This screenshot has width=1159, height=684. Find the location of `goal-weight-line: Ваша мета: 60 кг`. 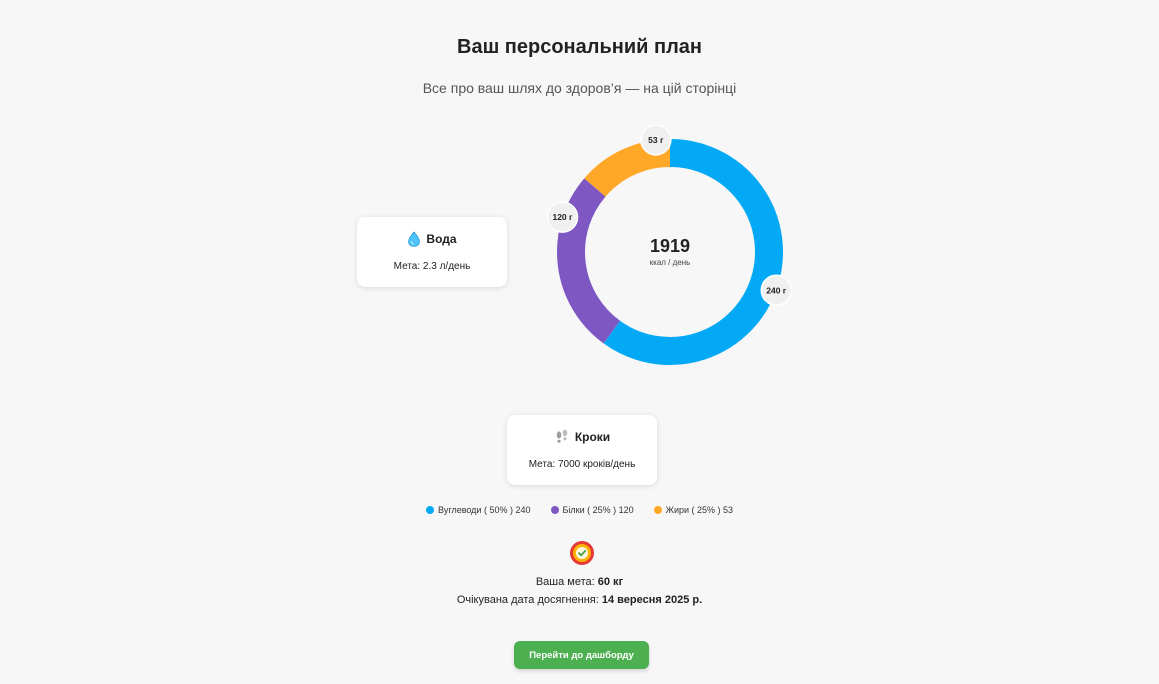

goal-weight-line: Ваша мета: 60 кг is located at coordinates (579, 582).